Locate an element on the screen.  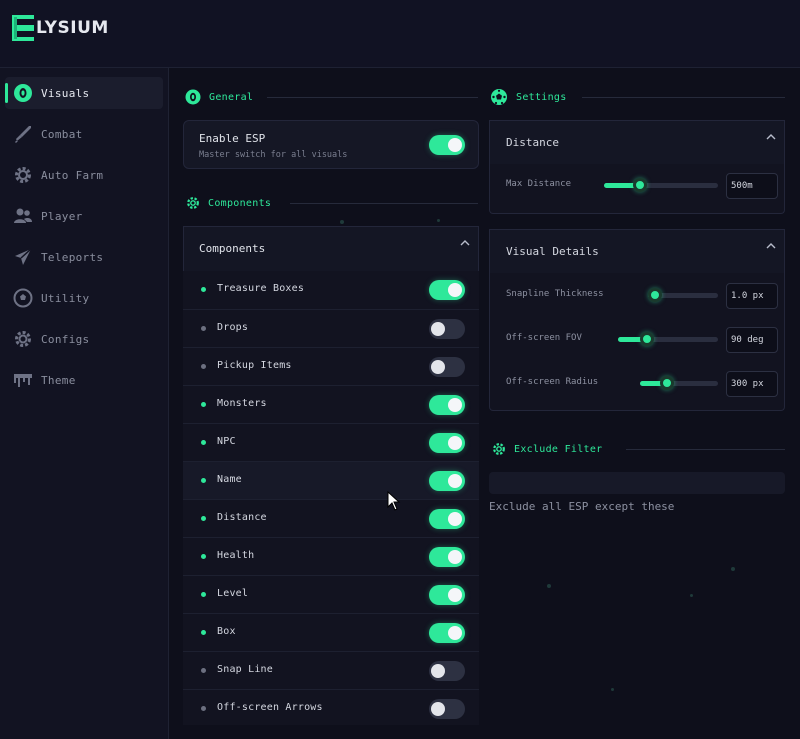
users-icon is located at coordinates (23, 216).